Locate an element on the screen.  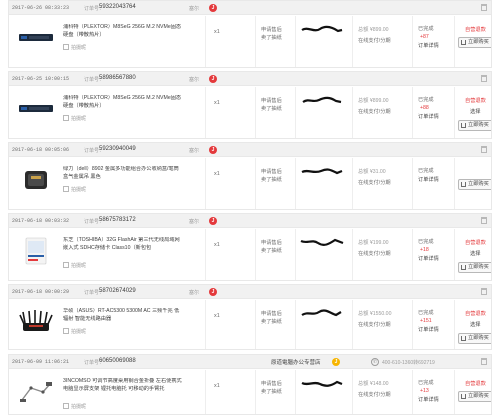
order-total: 总额 ¥199.00 is located at coordinates (373, 243).